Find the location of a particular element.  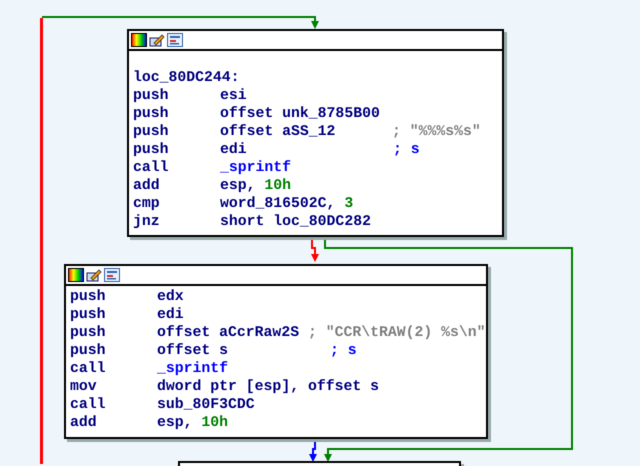

code-line: push esi is located at coordinates (190, 96).